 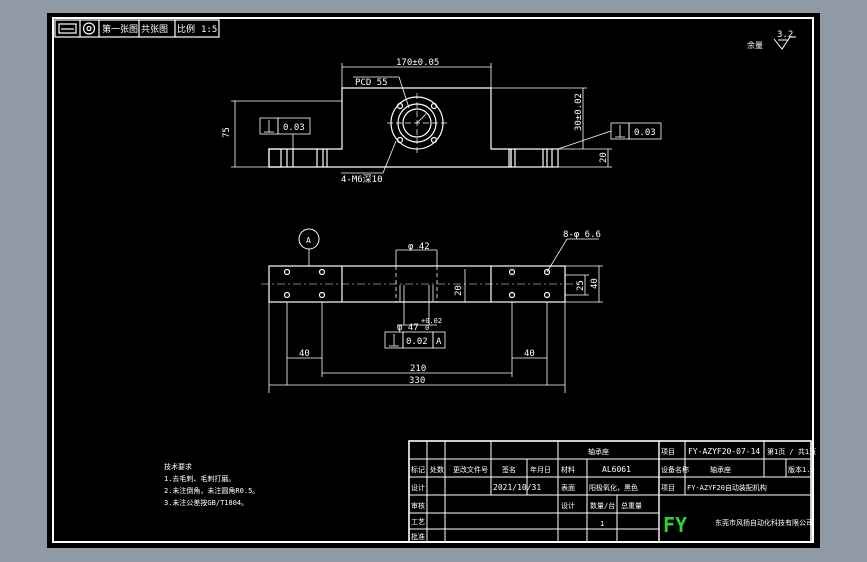 I want to click on approve-label: 批准, so click(x=418, y=536).